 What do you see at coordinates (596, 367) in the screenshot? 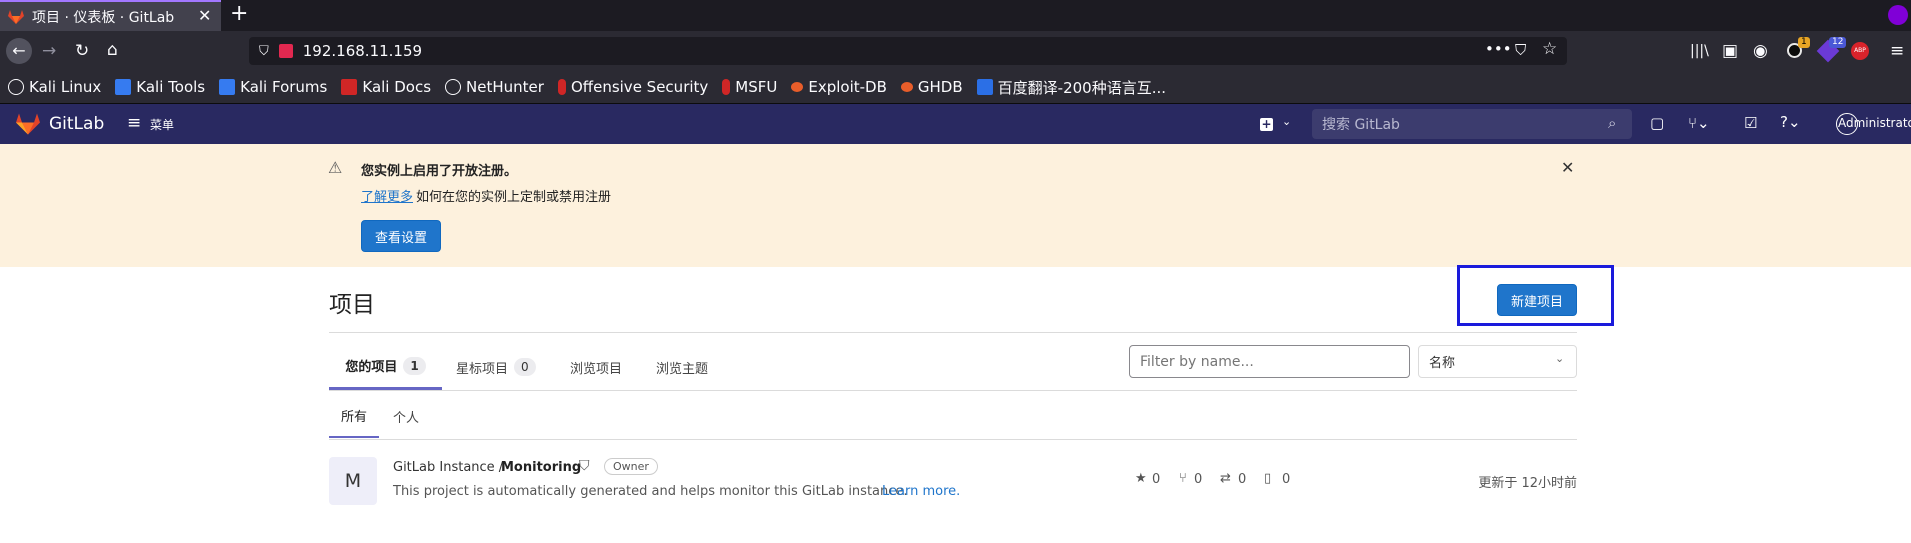
I see `tab-explore-projects: 浏览项目` at bounding box center [596, 367].